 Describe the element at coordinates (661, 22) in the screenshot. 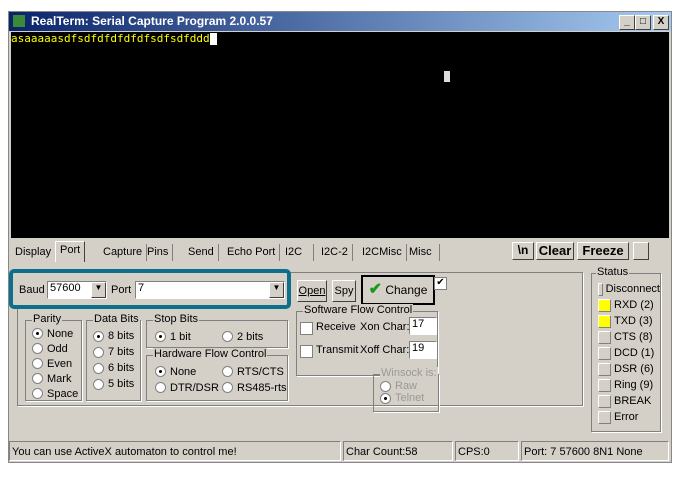

I see `close-button: X` at that location.